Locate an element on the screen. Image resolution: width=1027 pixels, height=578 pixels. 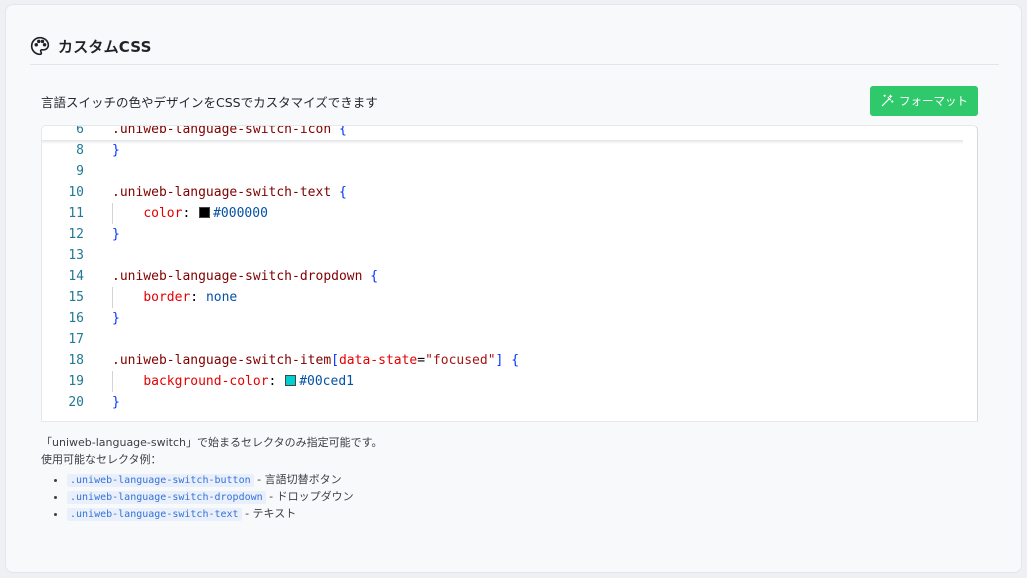
card-header: カスタムCSS is located at coordinates (91, 46).